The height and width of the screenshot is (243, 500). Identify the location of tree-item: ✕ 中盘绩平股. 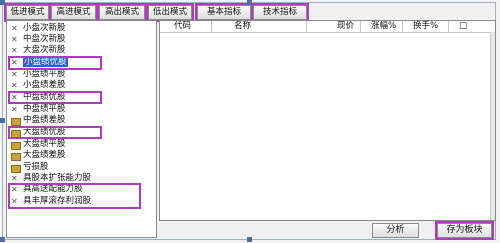
(38, 109).